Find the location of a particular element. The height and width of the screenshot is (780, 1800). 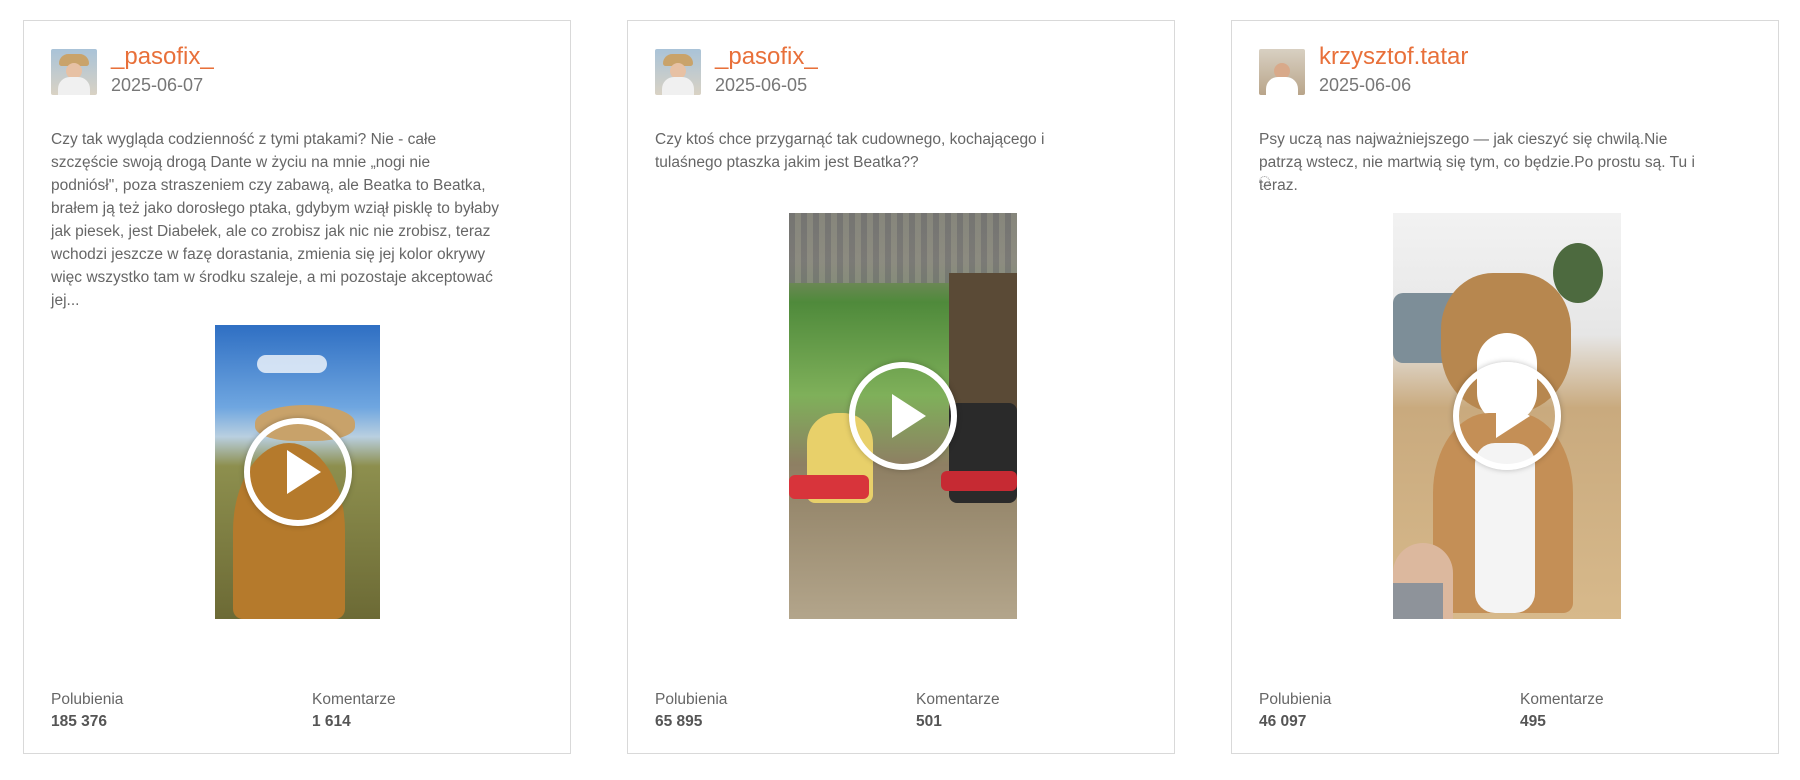

loading-spinner-icon is located at coordinates (1264, 181).